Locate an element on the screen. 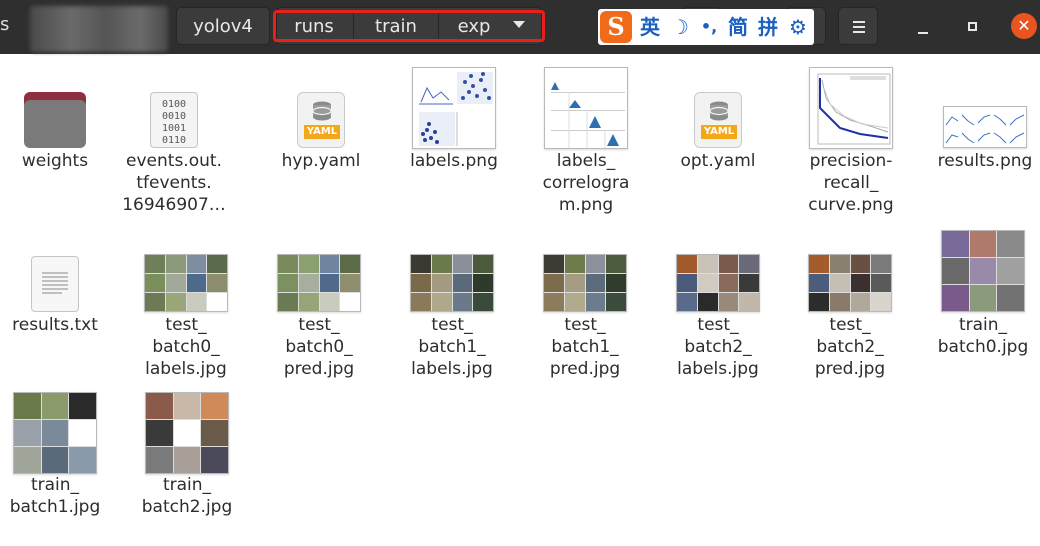  train-batch1-thumbnail is located at coordinates (55, 433).